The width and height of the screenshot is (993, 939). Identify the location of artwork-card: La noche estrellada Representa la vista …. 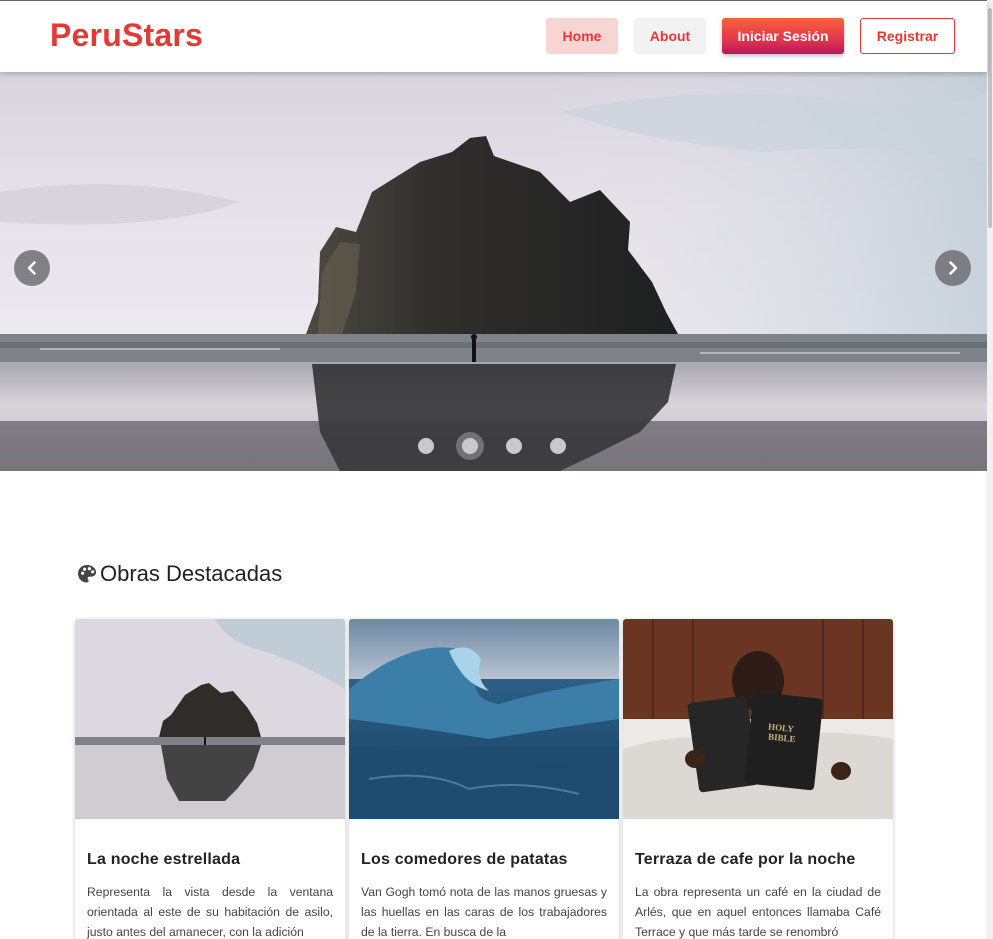
(210, 779).